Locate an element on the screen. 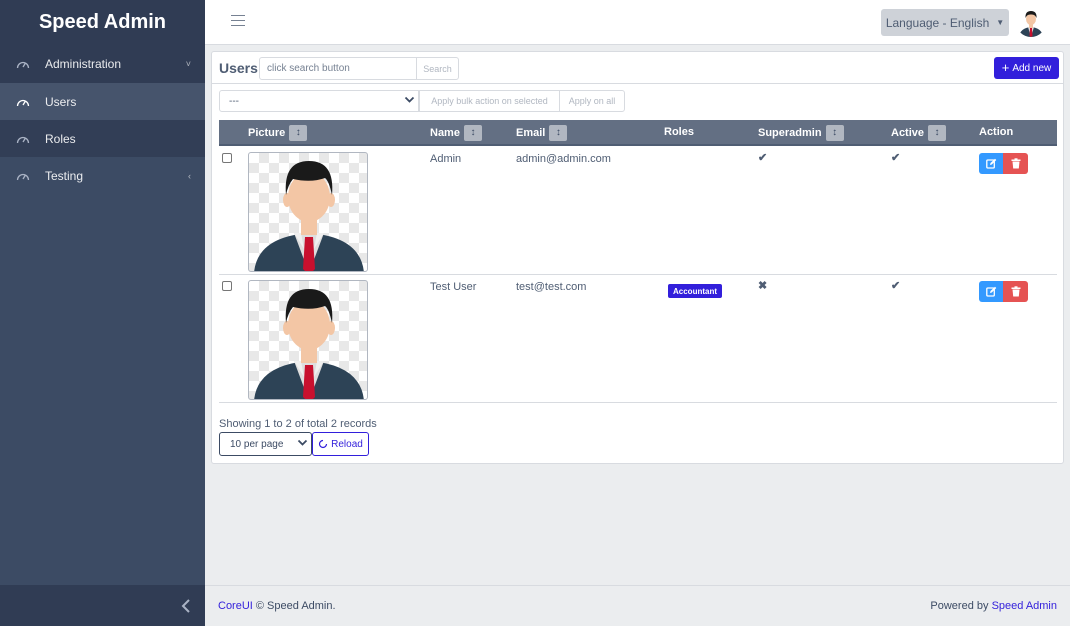  footer-copyright: © Speed Admin. is located at coordinates (294, 606).